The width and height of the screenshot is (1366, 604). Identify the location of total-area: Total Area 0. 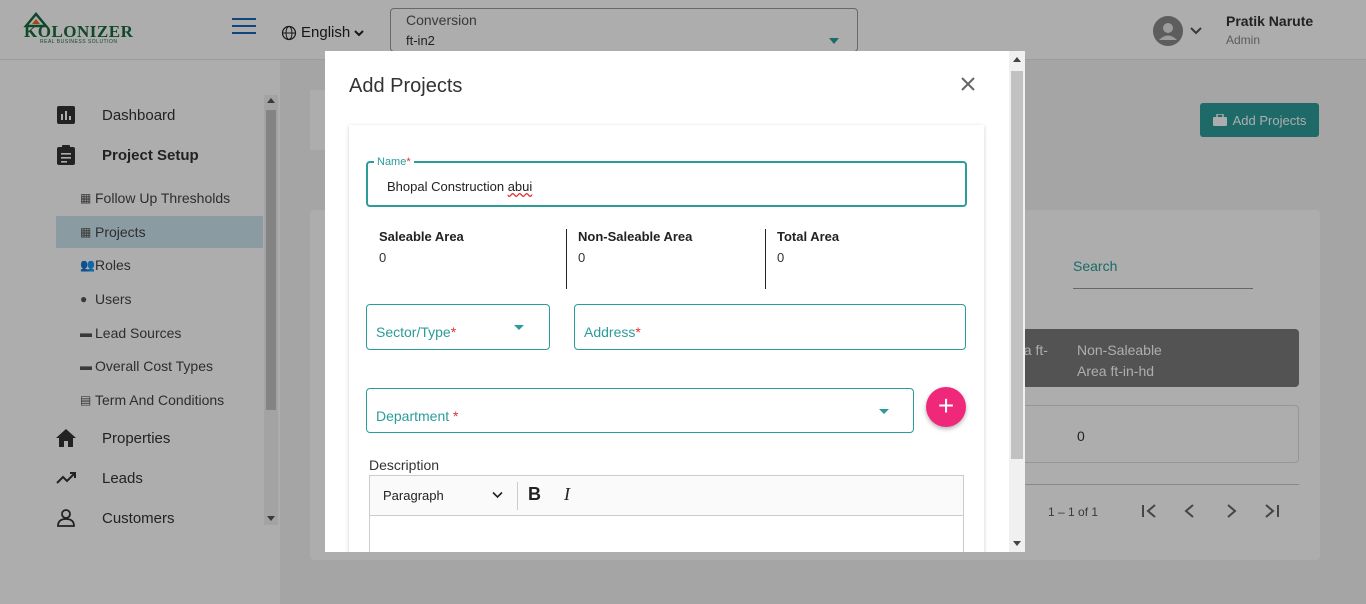
(808, 259).